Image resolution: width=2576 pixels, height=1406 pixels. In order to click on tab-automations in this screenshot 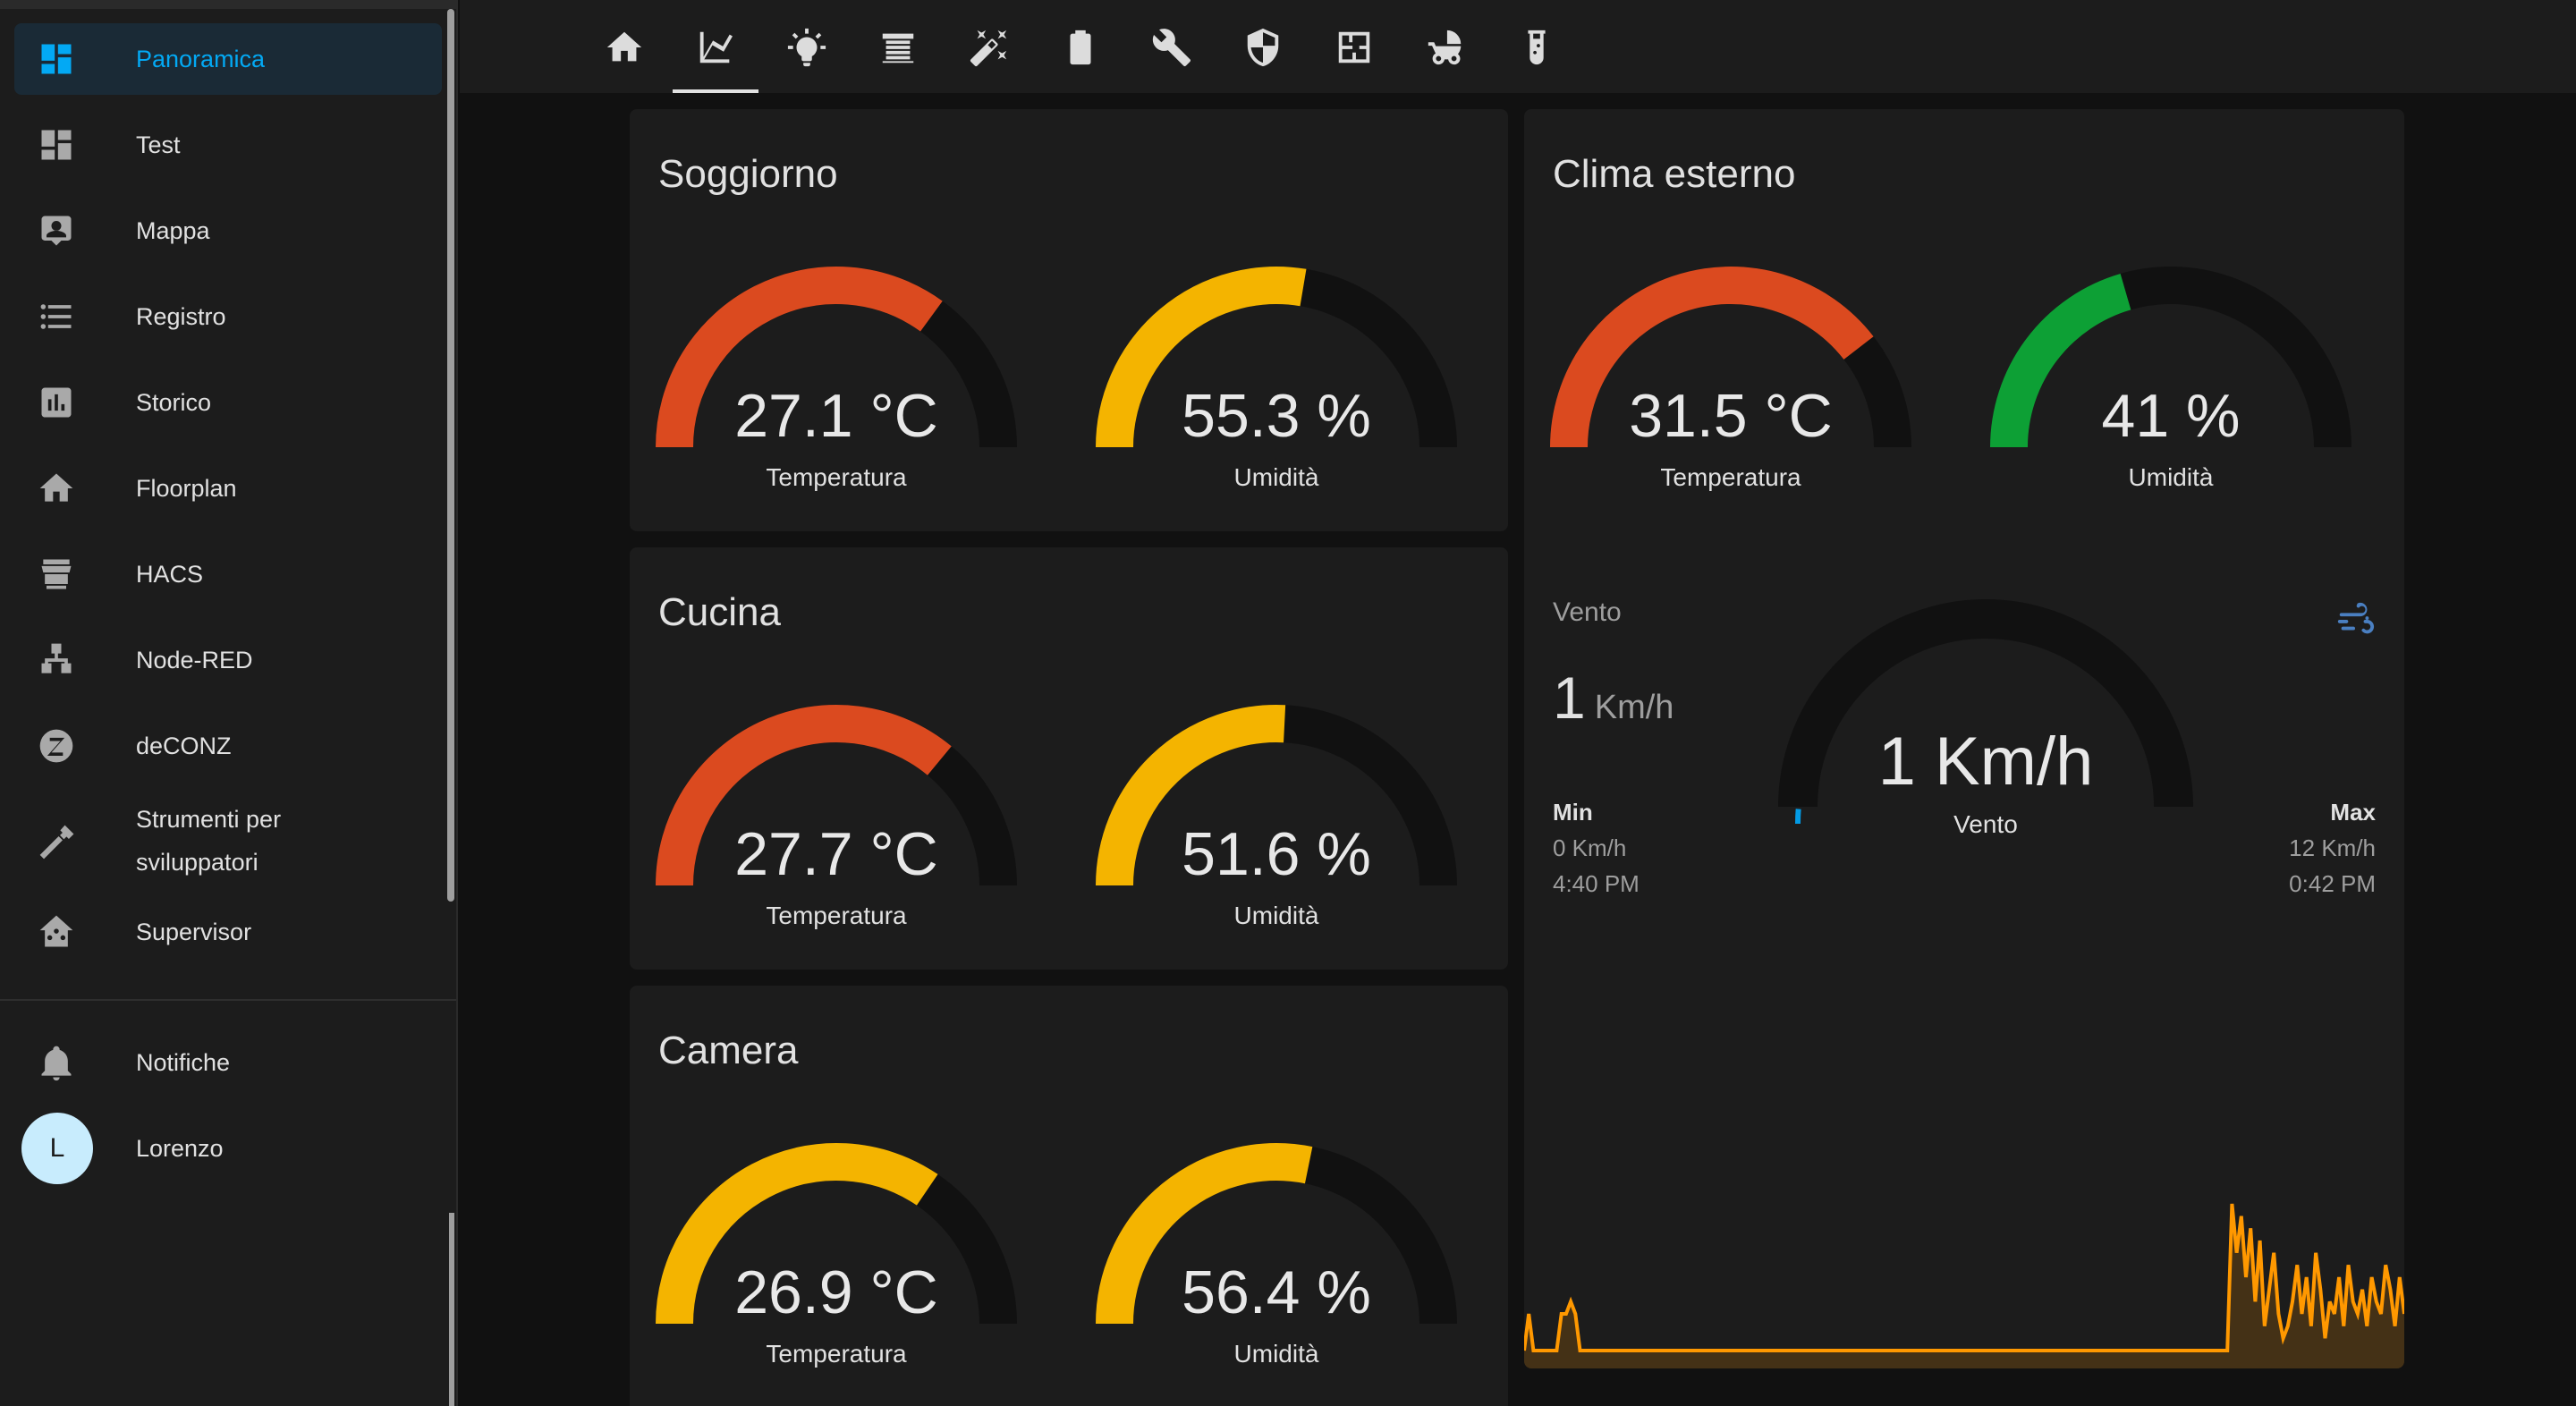, I will do `click(989, 59)`.